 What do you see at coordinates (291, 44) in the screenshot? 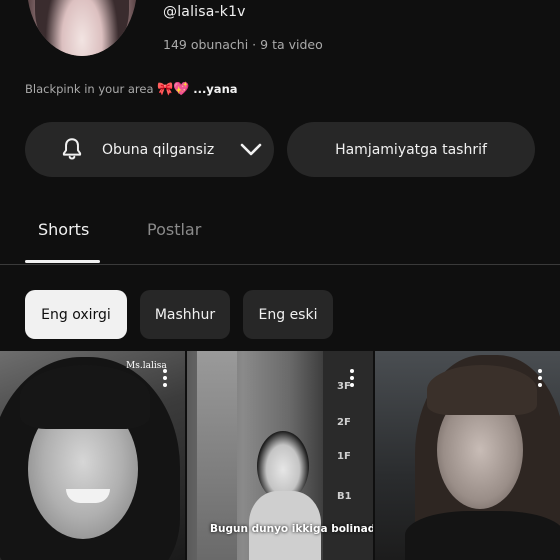
I see `video-count: 9 ta video` at bounding box center [291, 44].